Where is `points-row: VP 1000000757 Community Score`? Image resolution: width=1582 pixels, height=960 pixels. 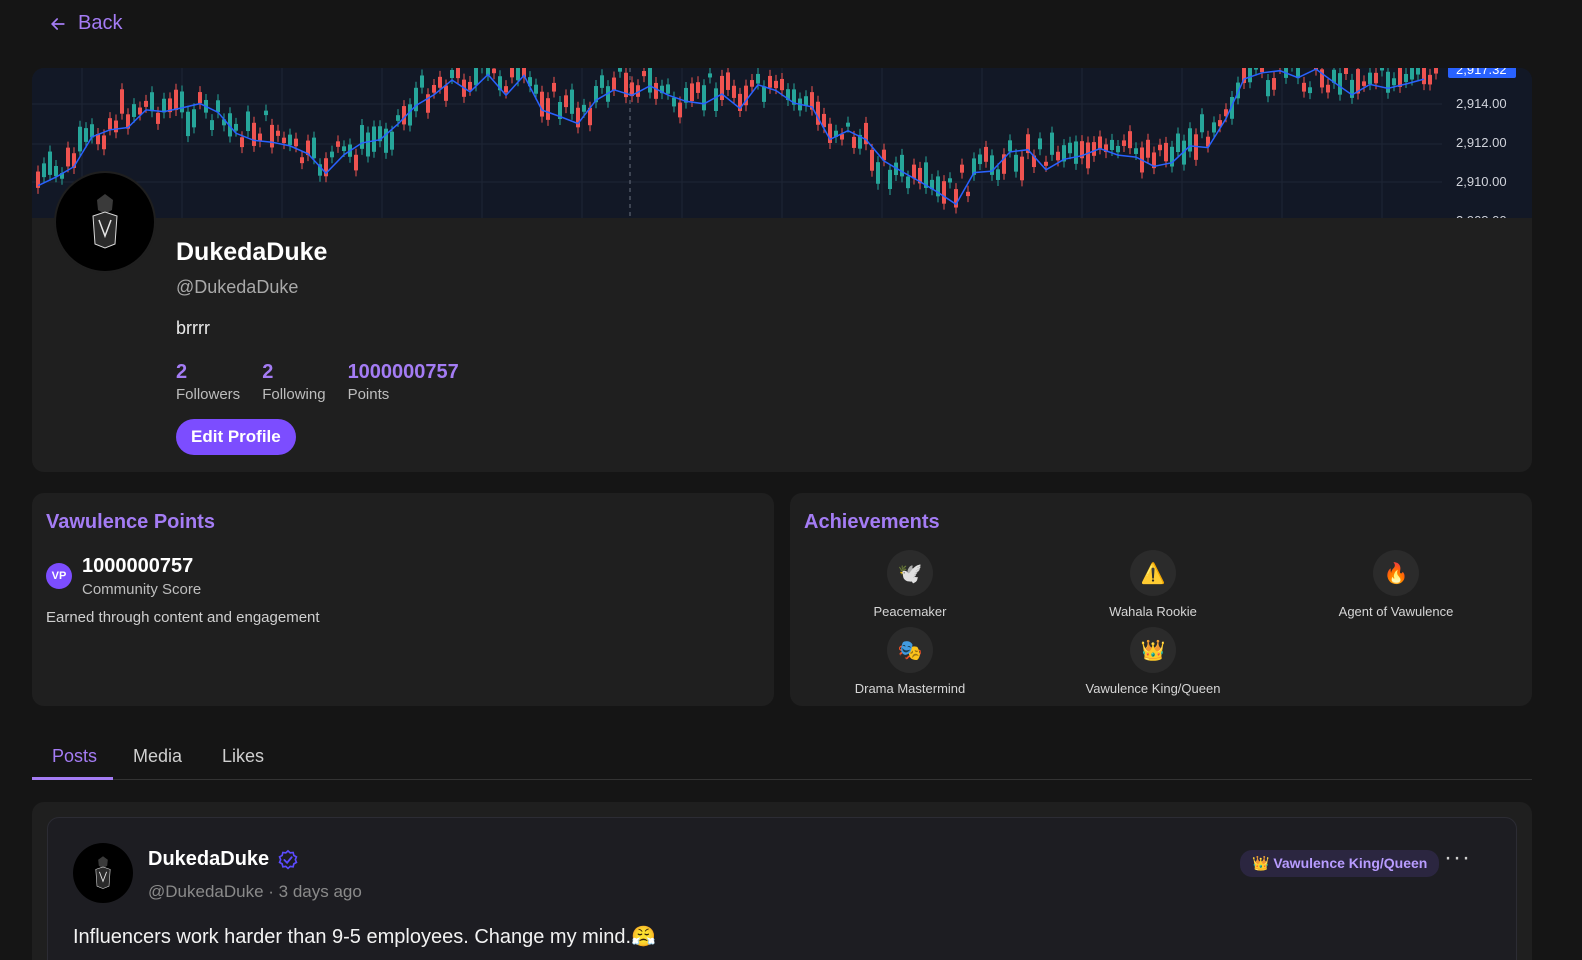 points-row: VP 1000000757 Community Score is located at coordinates (123, 576).